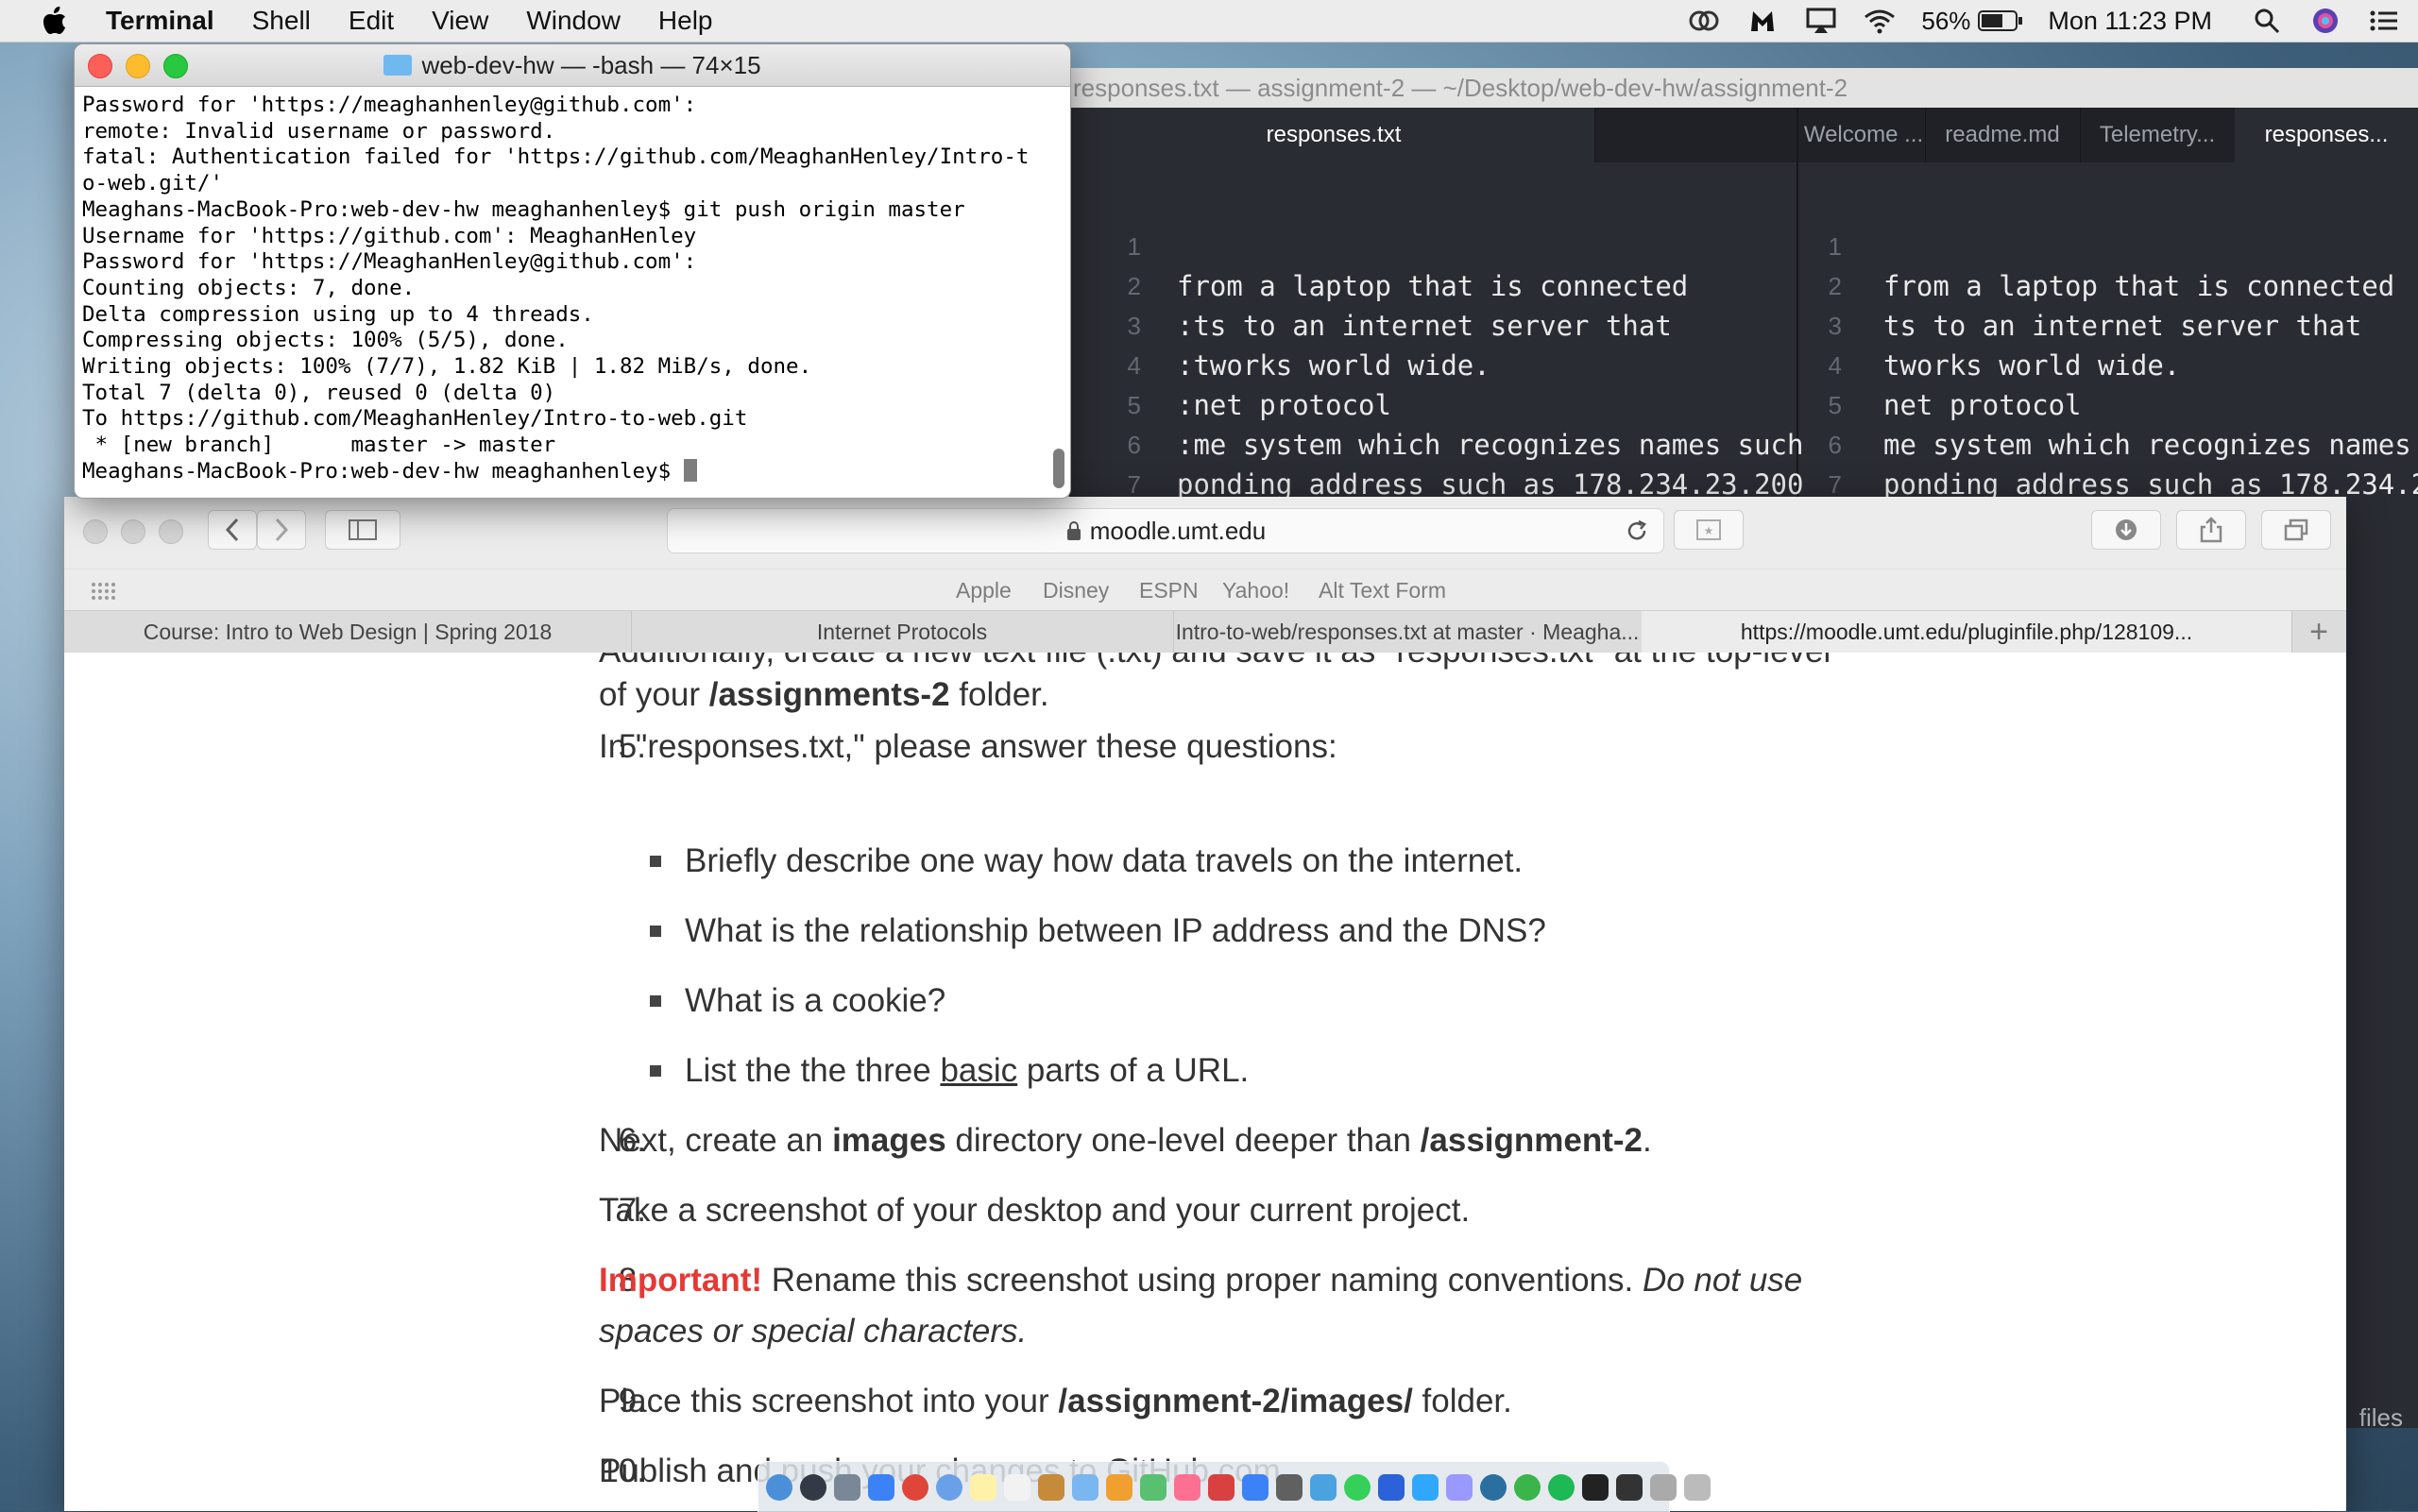  I want to click on sidebar-toggle-button, so click(363, 530).